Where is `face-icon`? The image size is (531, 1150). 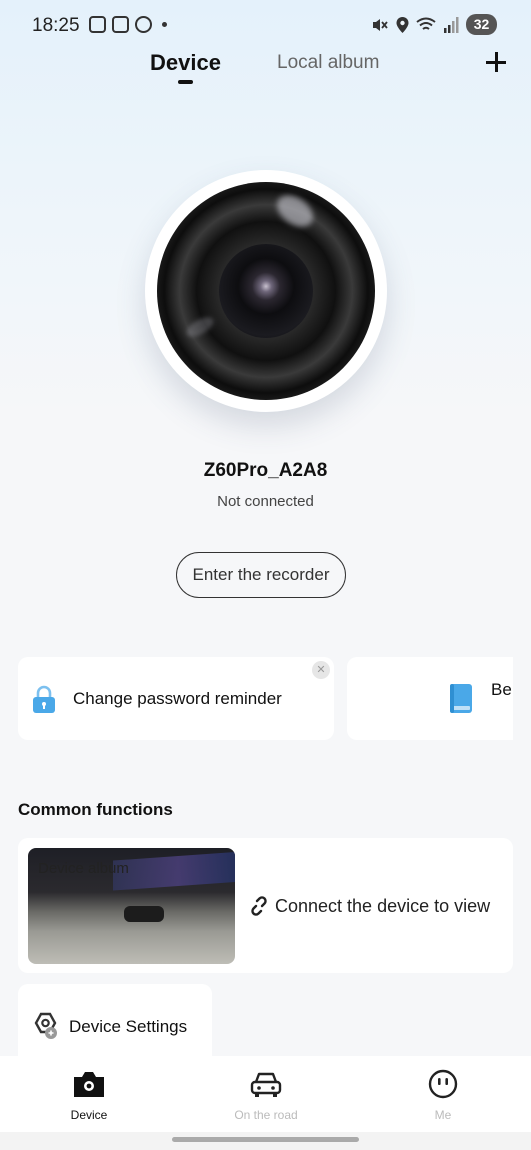 face-icon is located at coordinates (443, 1084).